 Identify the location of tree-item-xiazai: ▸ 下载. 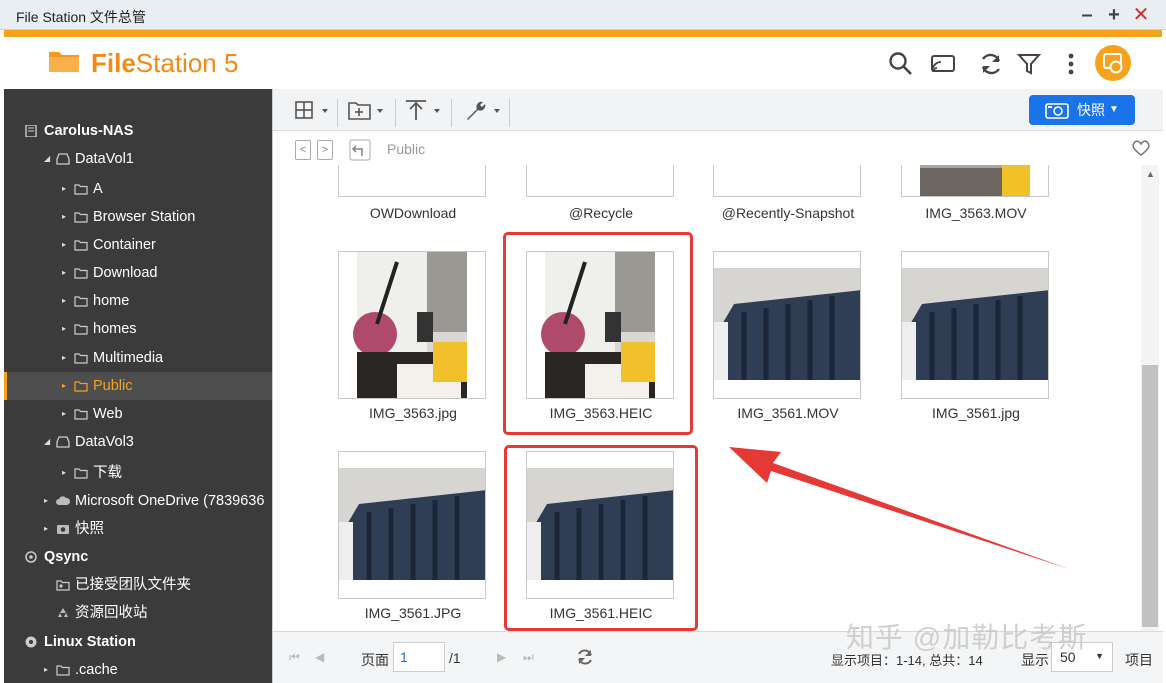
(138, 473).